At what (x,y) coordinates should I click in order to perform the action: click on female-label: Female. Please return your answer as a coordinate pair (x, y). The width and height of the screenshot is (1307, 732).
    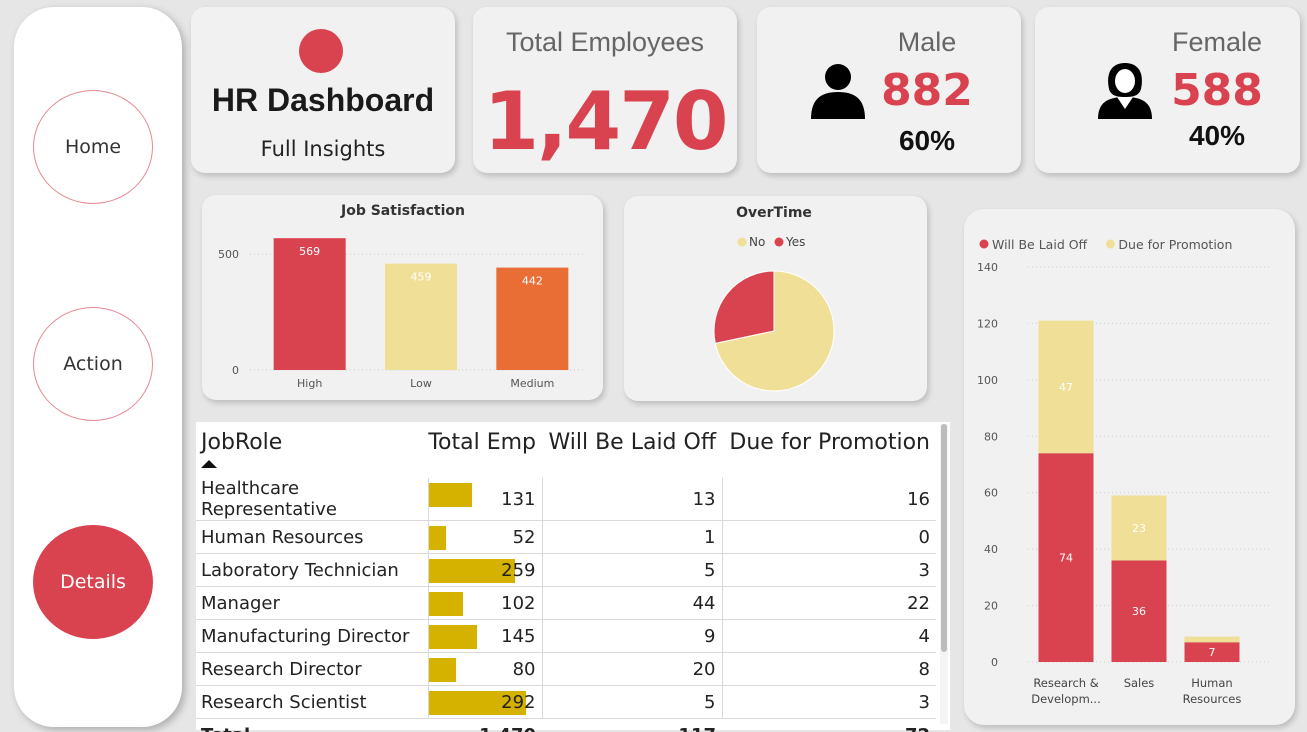
    Looking at the image, I should click on (1217, 42).